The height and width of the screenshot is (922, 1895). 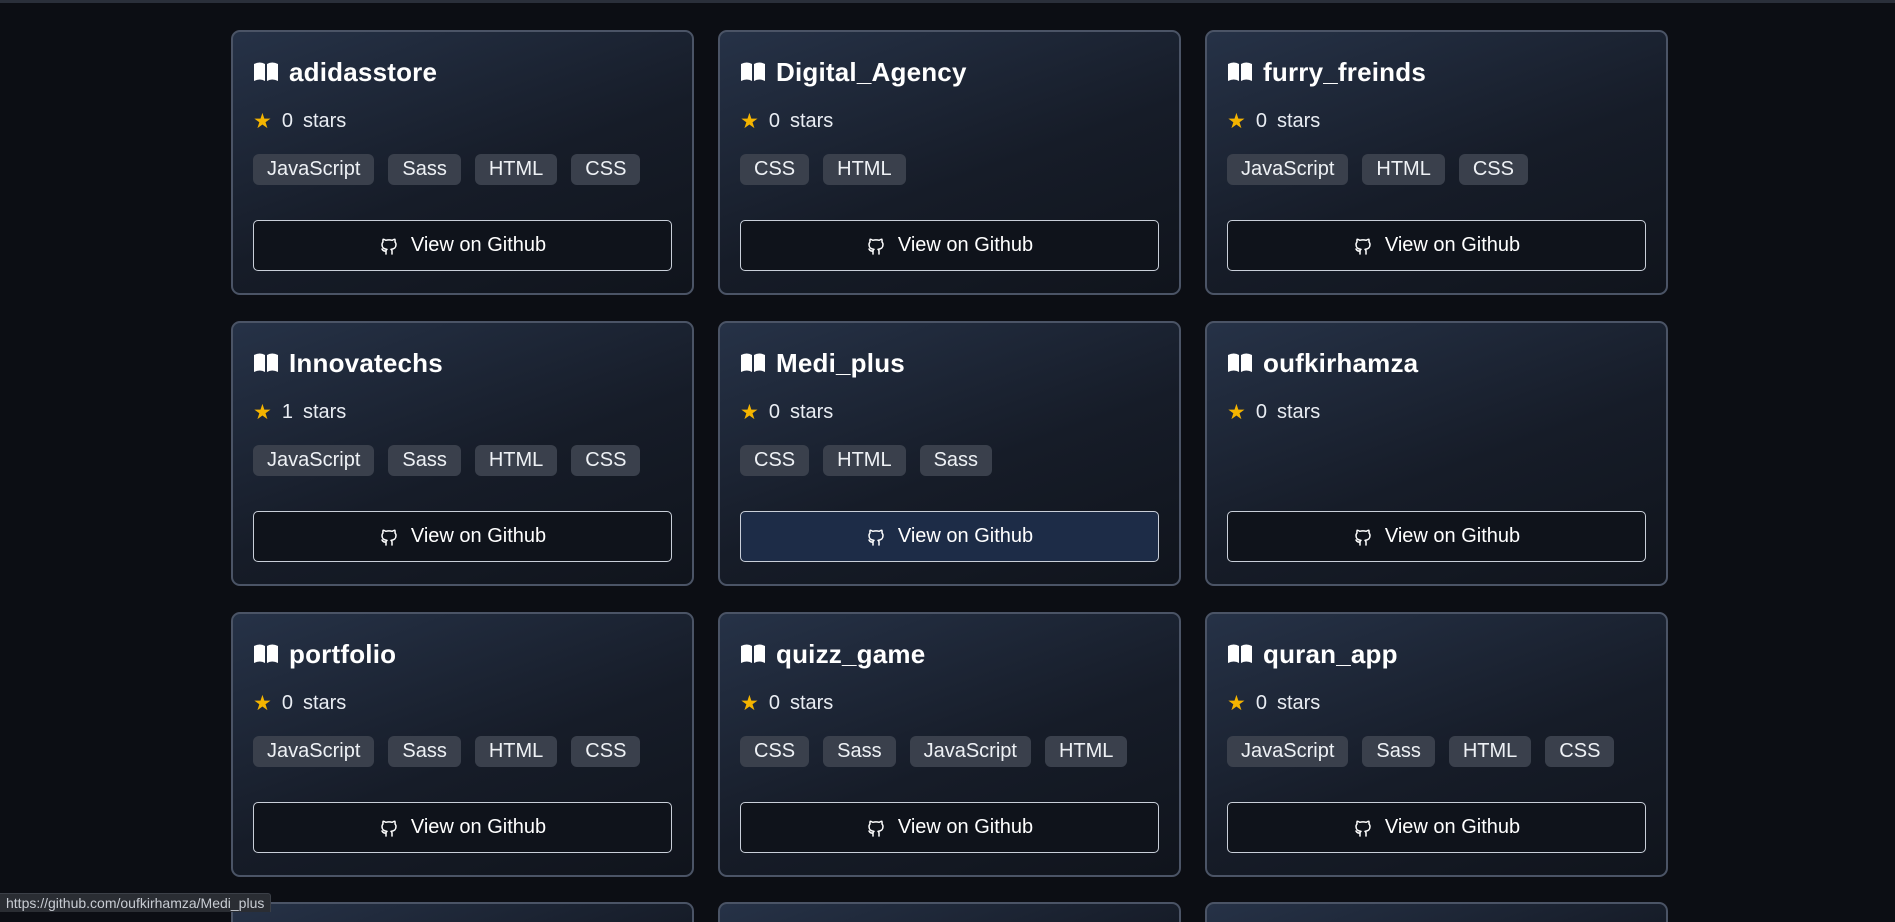 What do you see at coordinates (366, 363) in the screenshot?
I see `repo-name: Innovatechs` at bounding box center [366, 363].